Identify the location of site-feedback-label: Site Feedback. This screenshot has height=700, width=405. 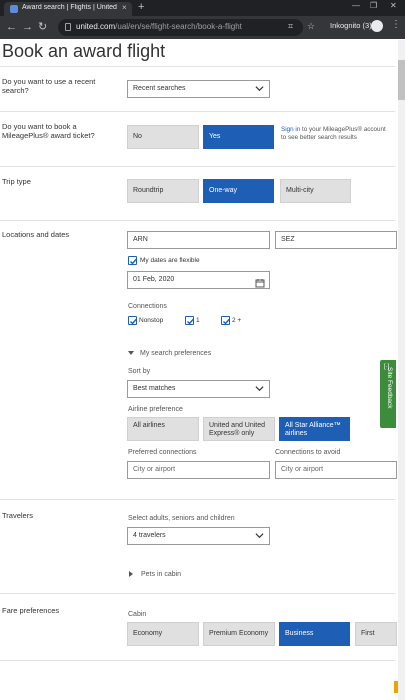
(389, 388).